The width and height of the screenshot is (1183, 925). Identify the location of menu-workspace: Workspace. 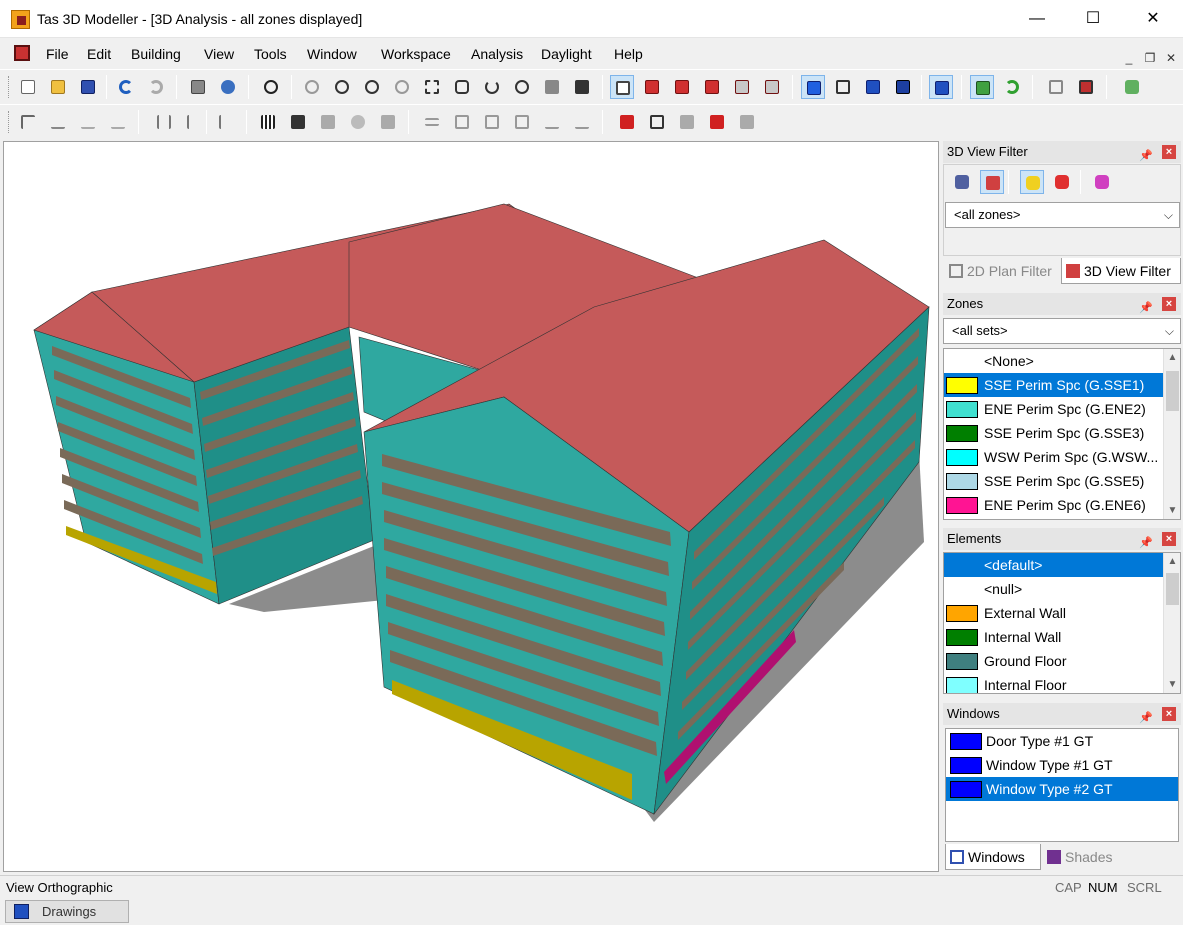
(416, 54).